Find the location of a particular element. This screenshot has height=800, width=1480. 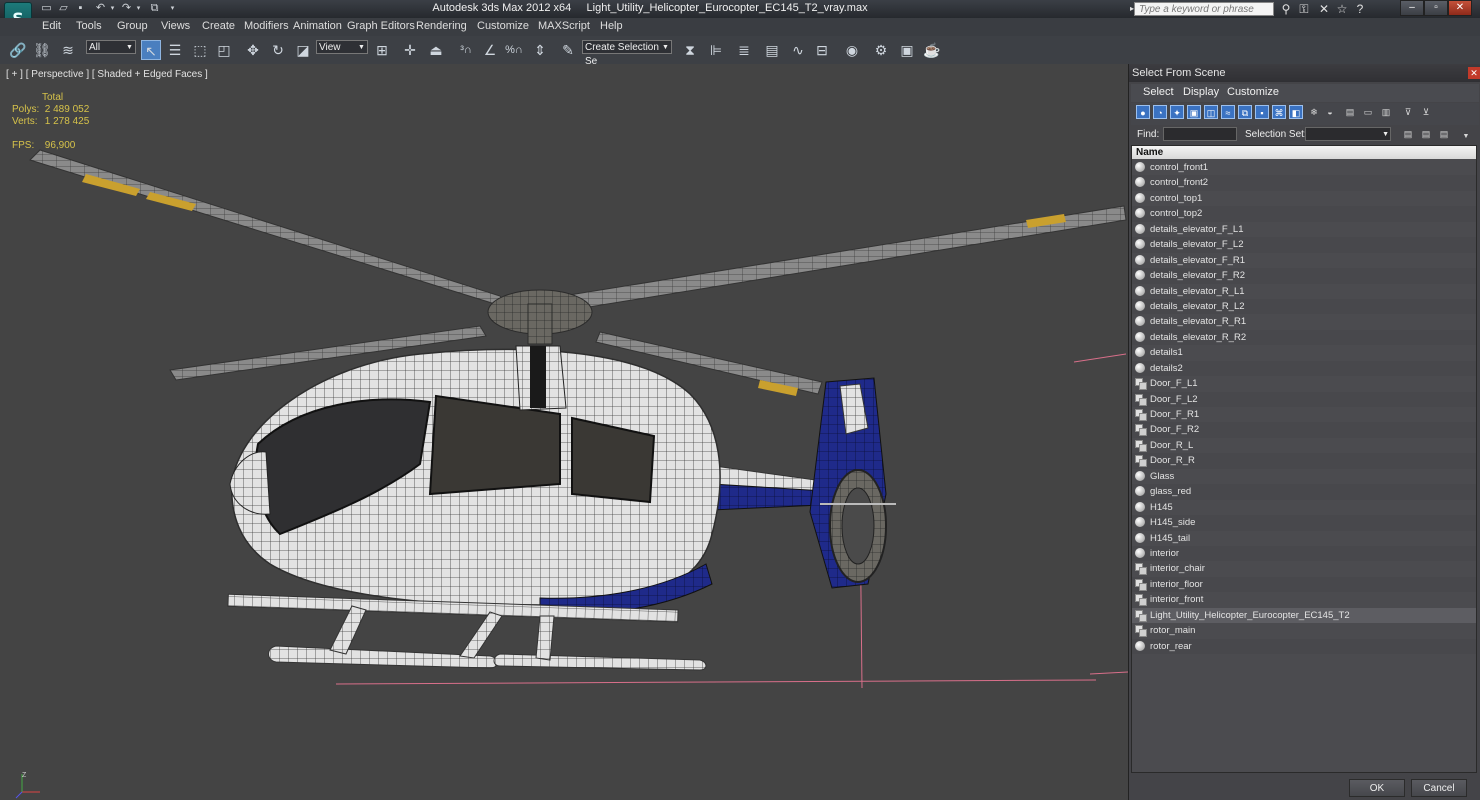

list-item: interior_front is located at coordinates (1304, 599).